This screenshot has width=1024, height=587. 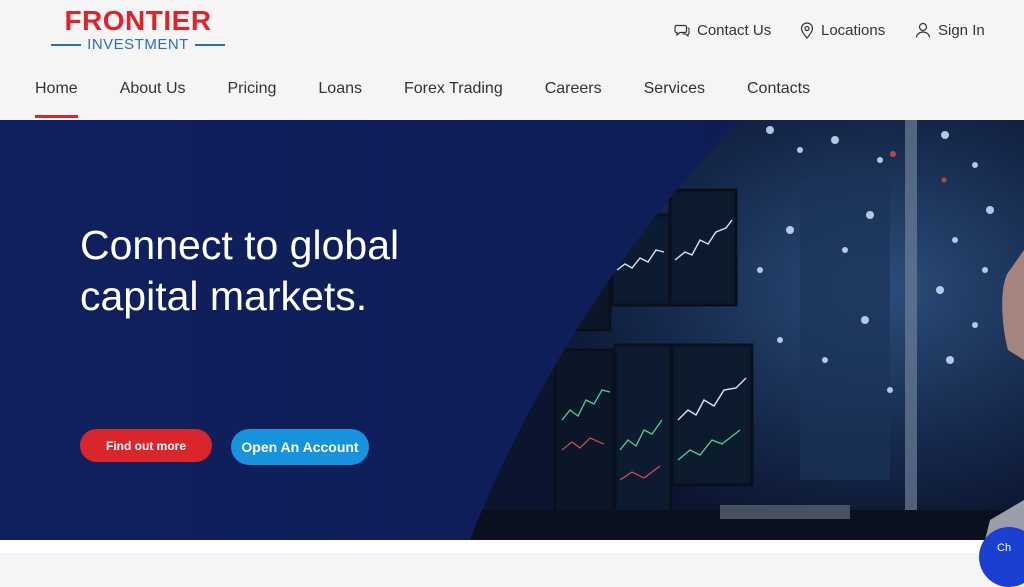 What do you see at coordinates (56, 99) in the screenshot?
I see `nav-item-home: Home` at bounding box center [56, 99].